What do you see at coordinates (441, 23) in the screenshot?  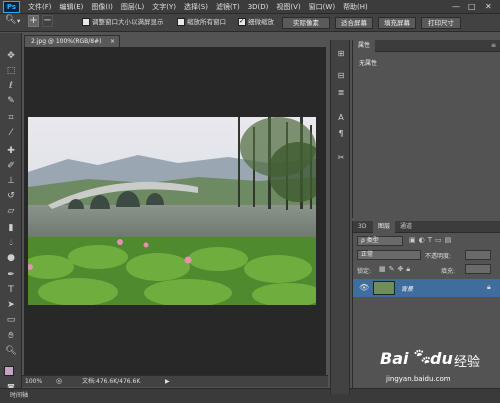 I see `print-size-button: 打印尺寸` at bounding box center [441, 23].